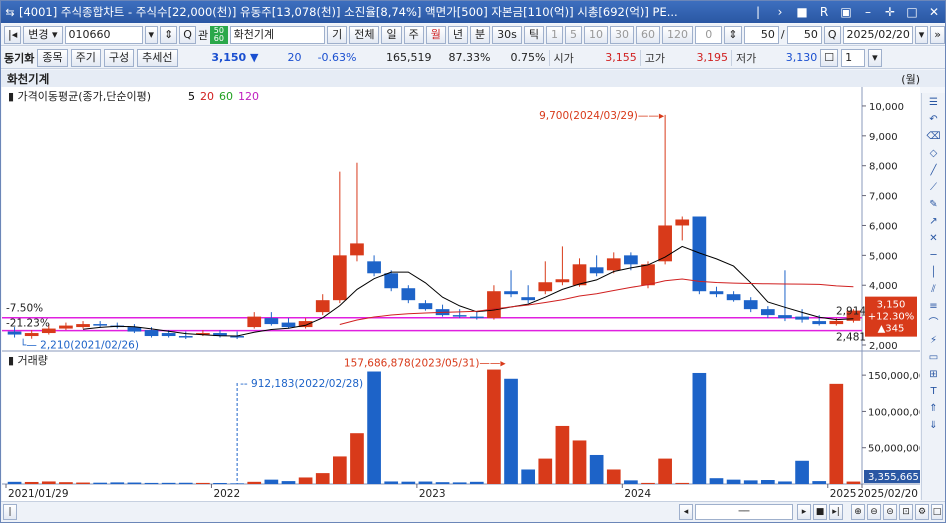 The image size is (946, 523). Describe the element at coordinates (906, 512) in the screenshot. I see `zoom-fit-icon: ⊡` at that location.